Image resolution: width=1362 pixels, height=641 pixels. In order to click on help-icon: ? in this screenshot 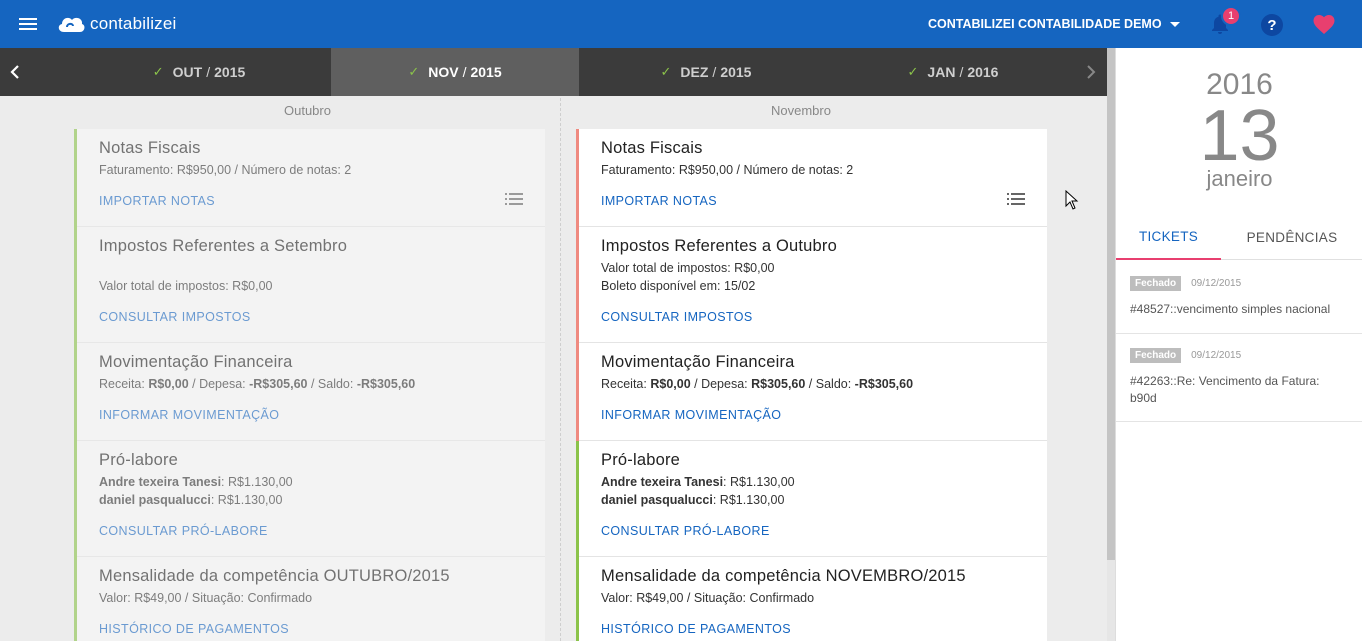, I will do `click(1272, 25)`.